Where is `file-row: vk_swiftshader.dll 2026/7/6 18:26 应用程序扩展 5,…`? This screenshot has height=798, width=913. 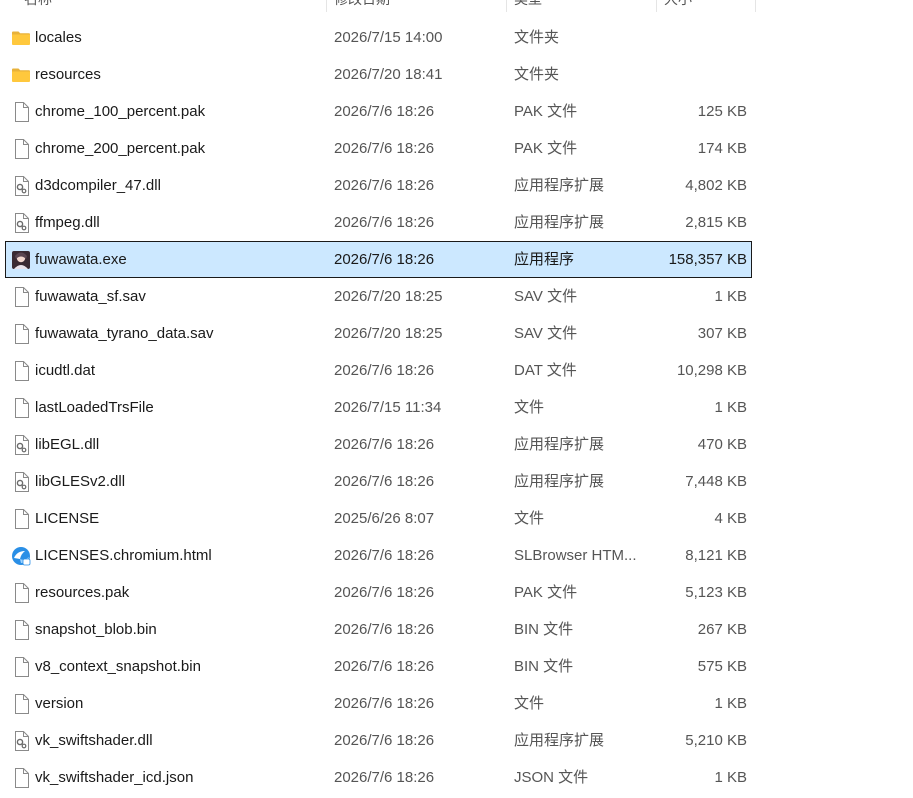 file-row: vk_swiftshader.dll 2026/7/6 18:26 应用程序扩展 5,… is located at coordinates (378, 740).